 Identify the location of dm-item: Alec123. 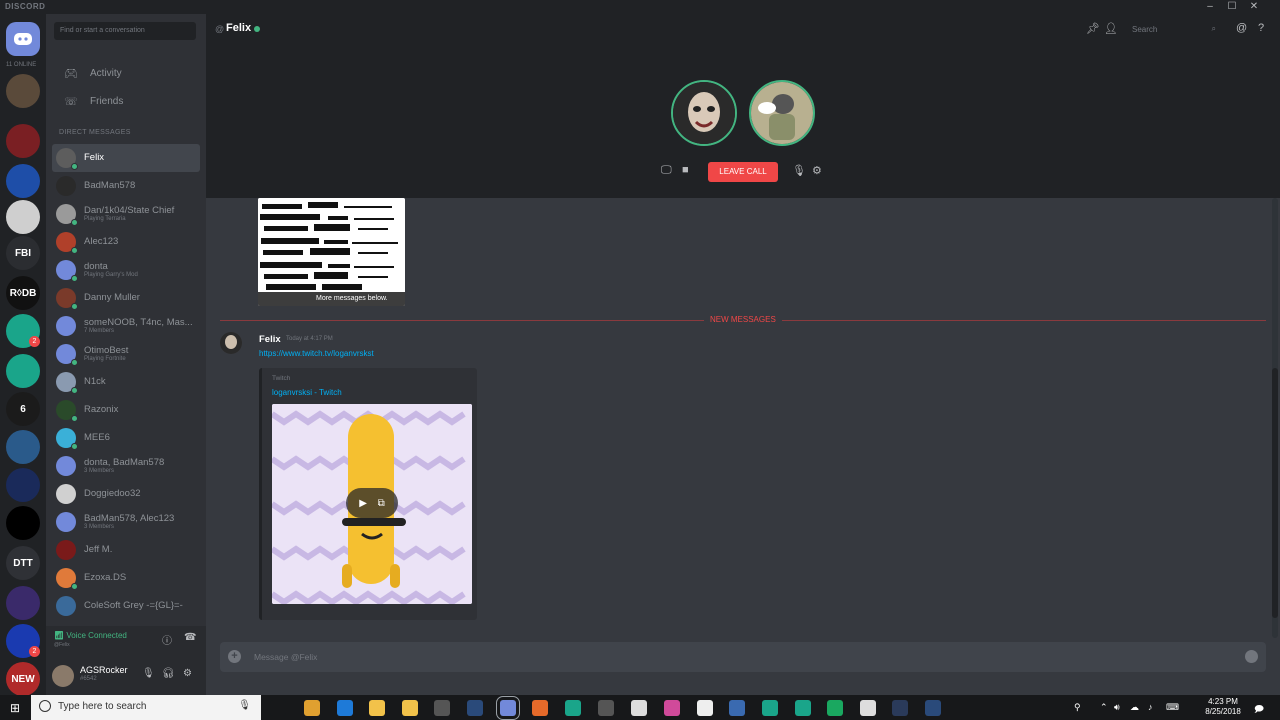
(126, 242).